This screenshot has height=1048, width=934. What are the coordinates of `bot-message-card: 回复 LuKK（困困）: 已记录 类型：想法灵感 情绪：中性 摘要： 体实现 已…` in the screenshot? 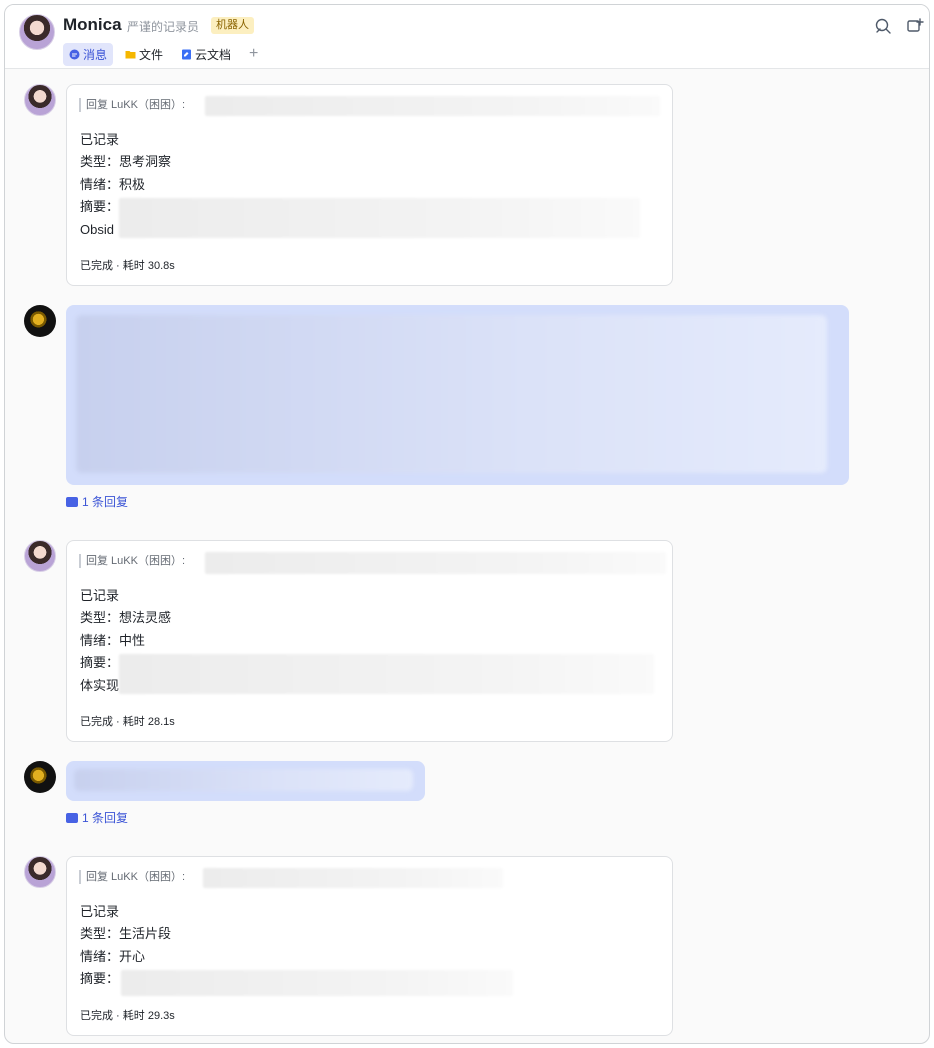 It's located at (369, 641).